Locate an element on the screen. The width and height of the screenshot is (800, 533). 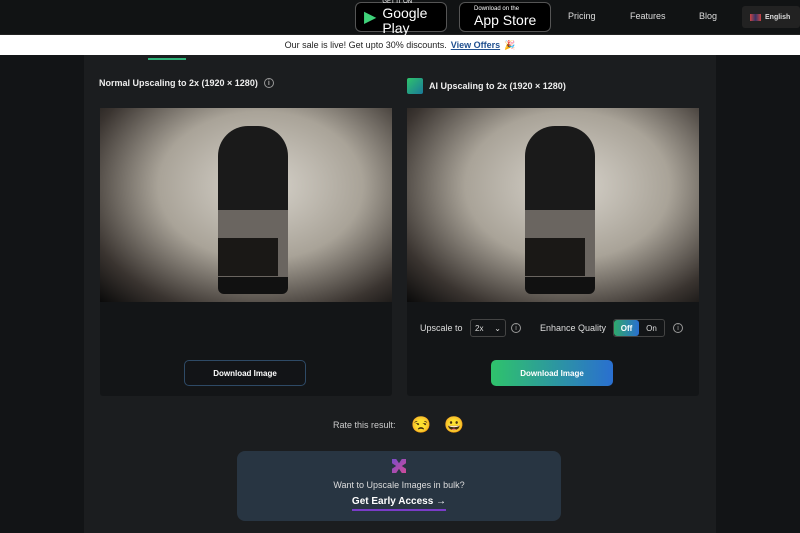
normal-upscaling-title: Normal Upscaling to 2x (1920 × 1280) i is located at coordinates (186, 83).